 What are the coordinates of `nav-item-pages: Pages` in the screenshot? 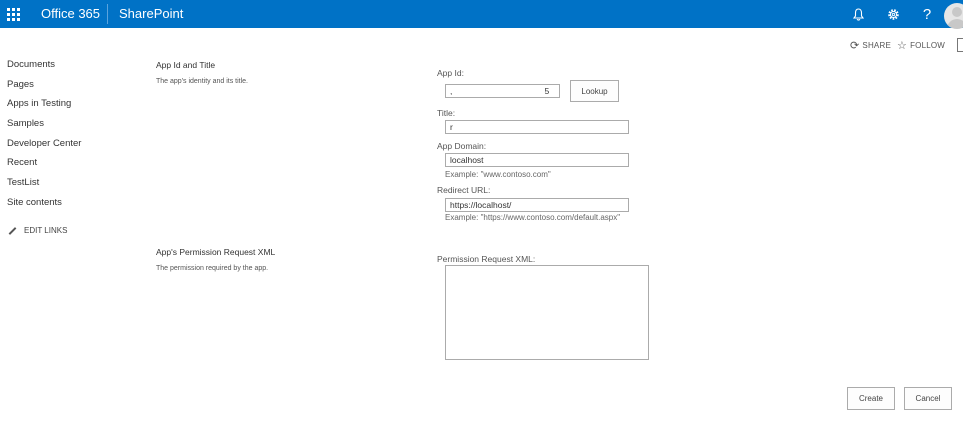 It's located at (20, 84).